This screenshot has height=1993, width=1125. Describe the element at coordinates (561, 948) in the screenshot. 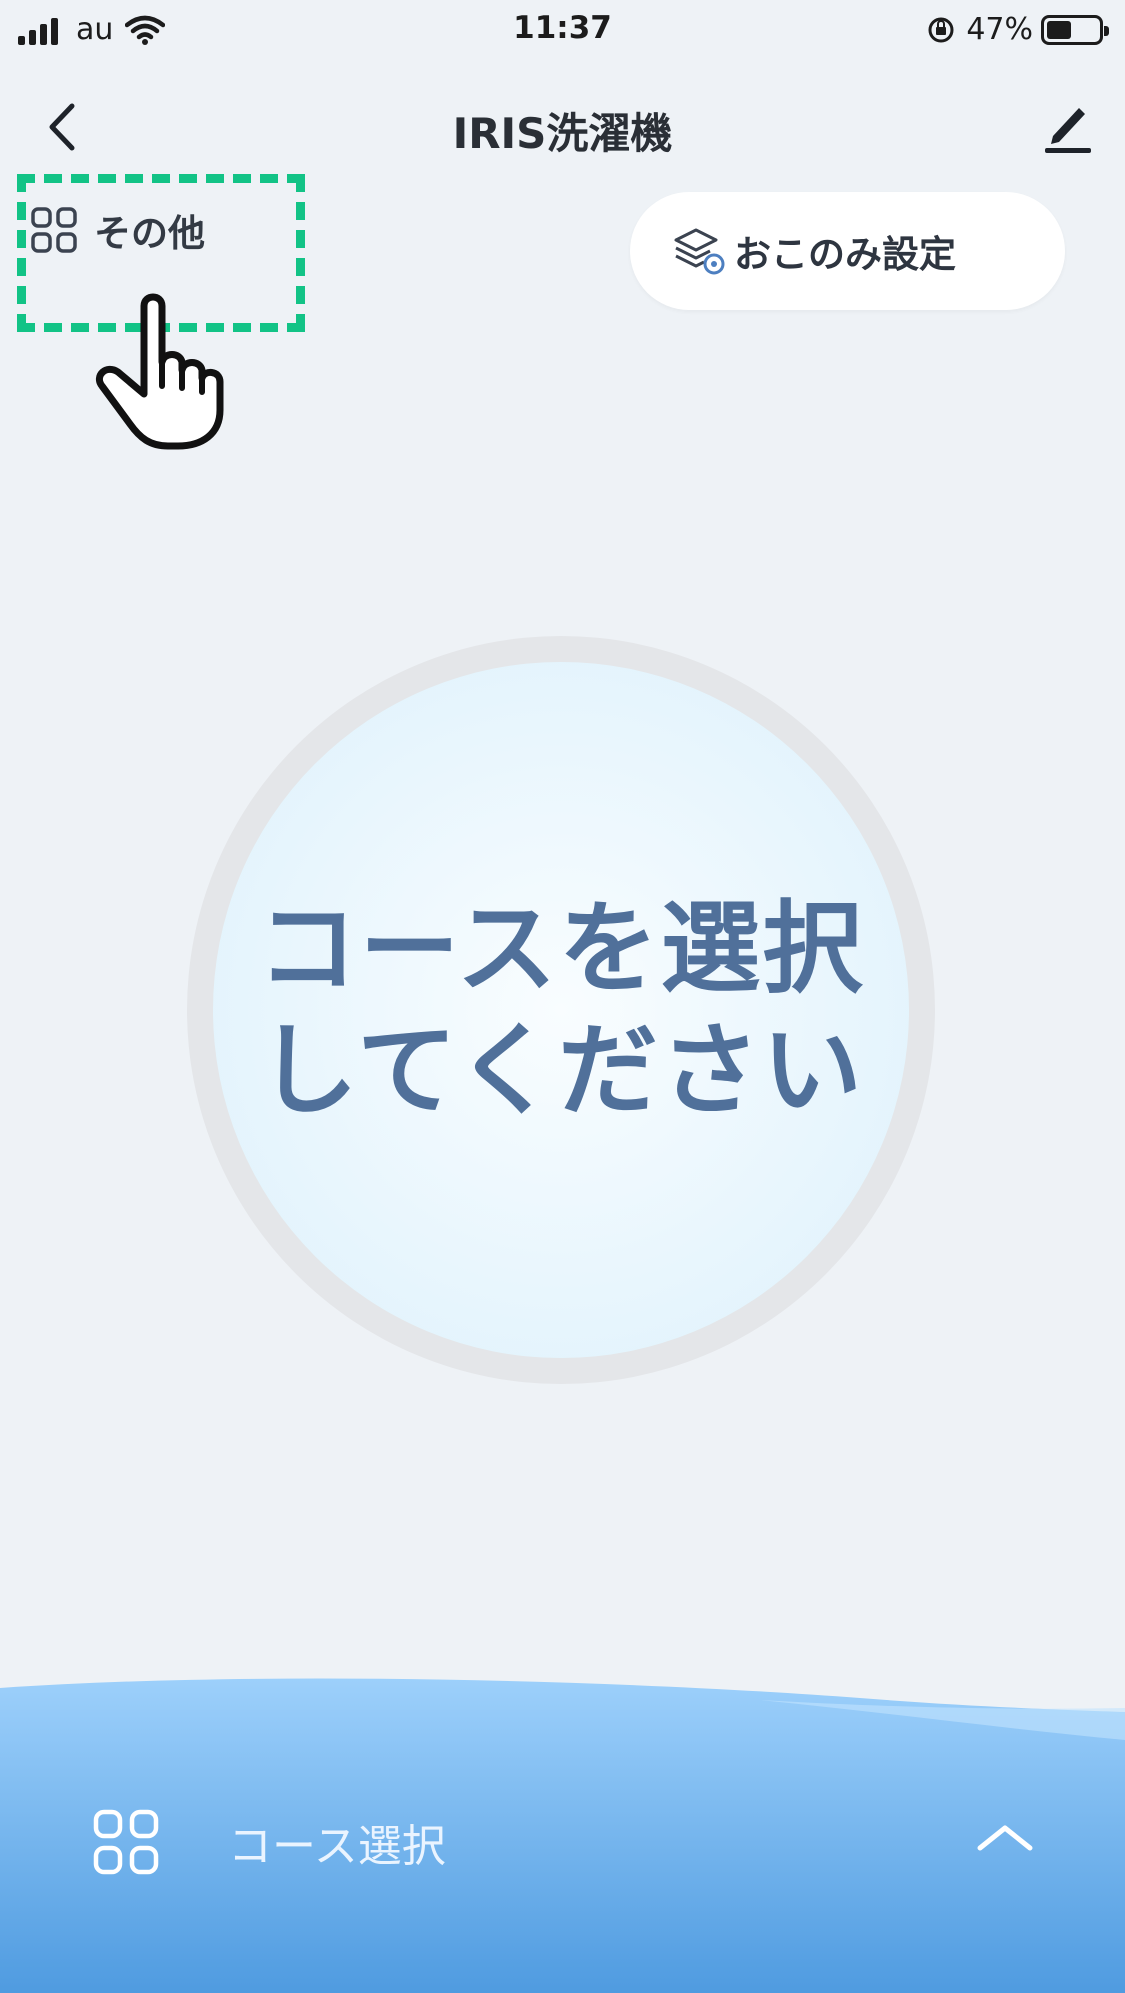

I see `dial-prompt-line1: コースを選択` at that location.